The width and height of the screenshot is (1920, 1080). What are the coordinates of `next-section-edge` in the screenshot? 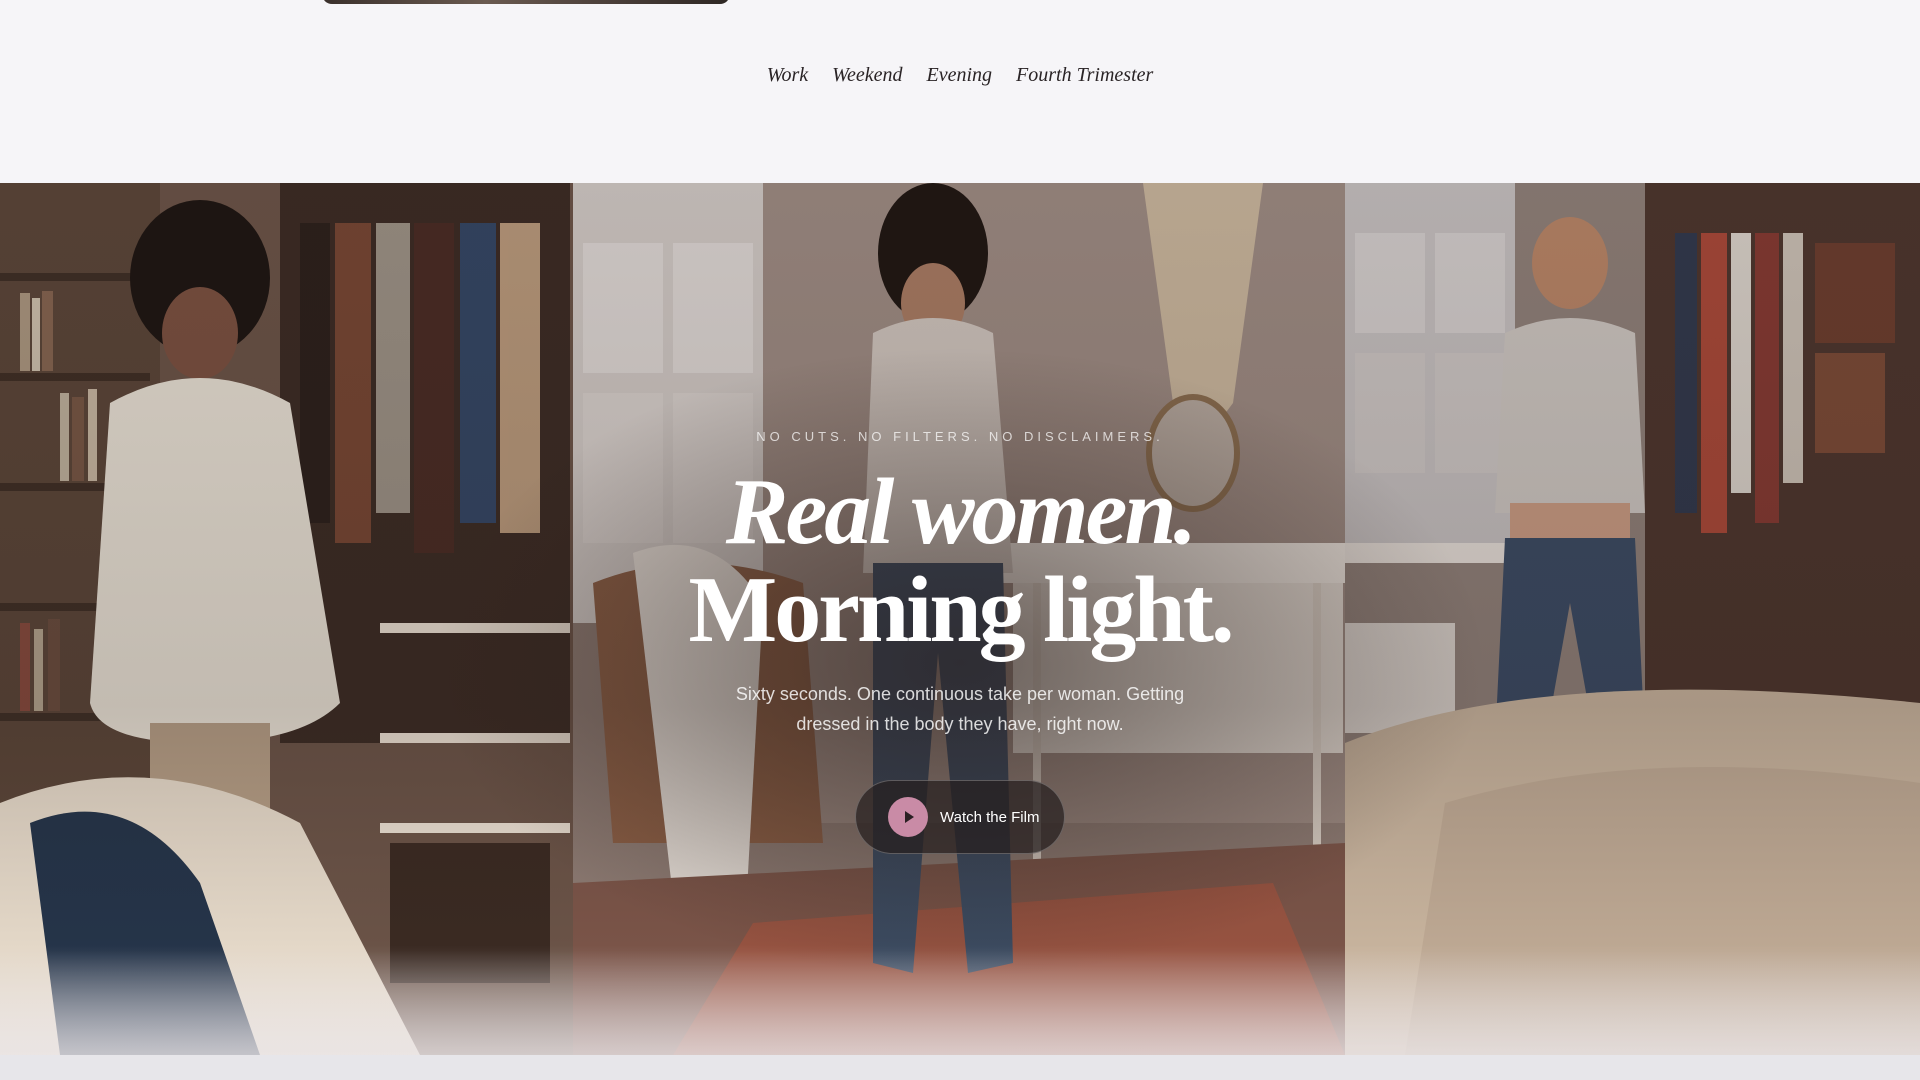 It's located at (960, 1067).